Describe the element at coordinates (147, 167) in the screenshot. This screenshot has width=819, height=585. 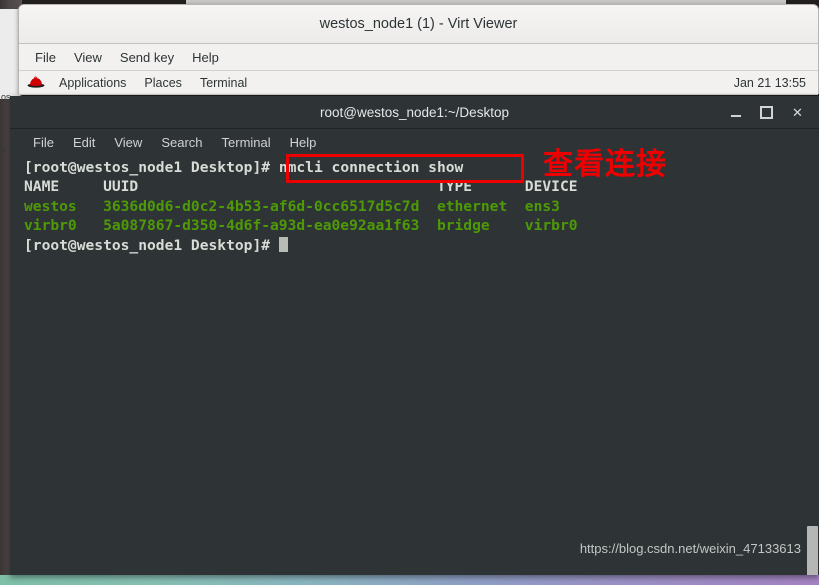
I see `terminal-prompt-line-1: [root@westos_node1 Desktop]#` at that location.